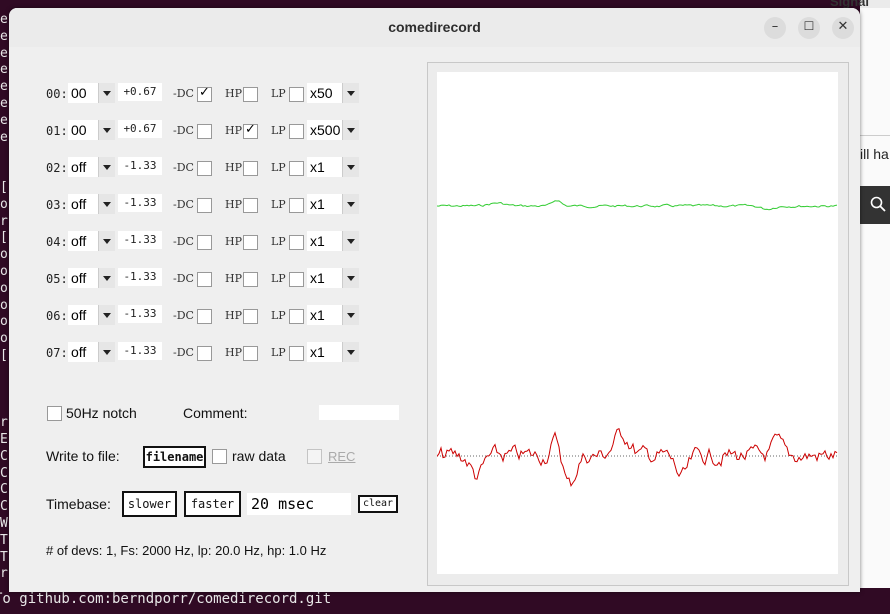 This screenshot has height=614, width=890. I want to click on channel-row: 01: 00 +0.67 -DC HP ✓ LP x500, so click(209, 131).